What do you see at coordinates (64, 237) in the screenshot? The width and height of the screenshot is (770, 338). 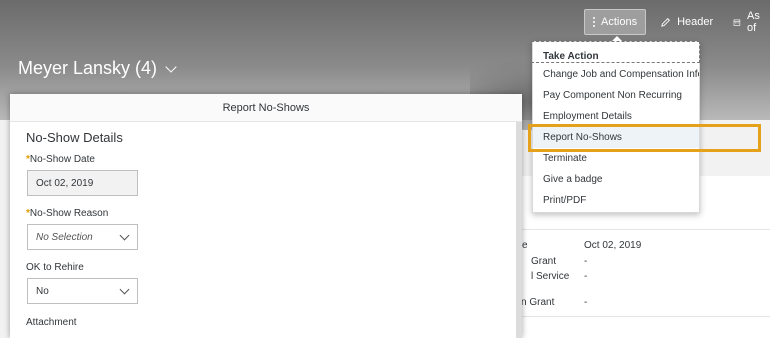 I see `field-value: No Selection` at bounding box center [64, 237].